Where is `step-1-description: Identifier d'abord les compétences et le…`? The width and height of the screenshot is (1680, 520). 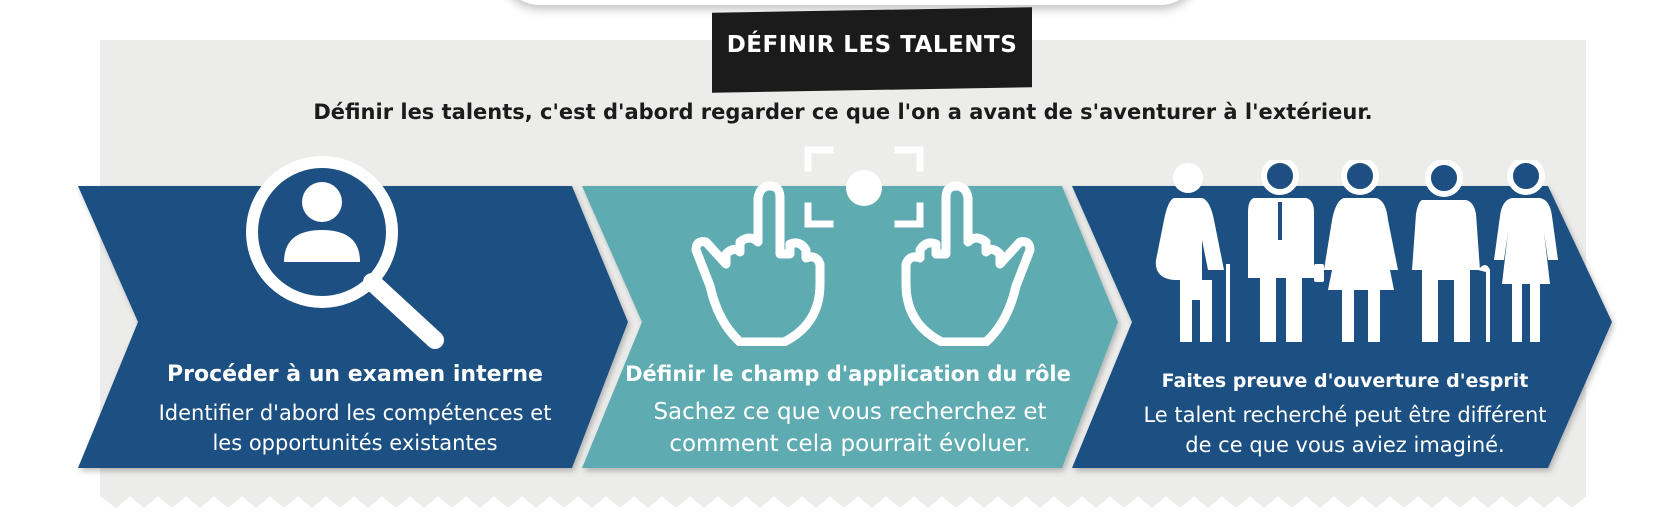
step-1-description: Identifier d'abord les compétences et le… is located at coordinates (355, 428).